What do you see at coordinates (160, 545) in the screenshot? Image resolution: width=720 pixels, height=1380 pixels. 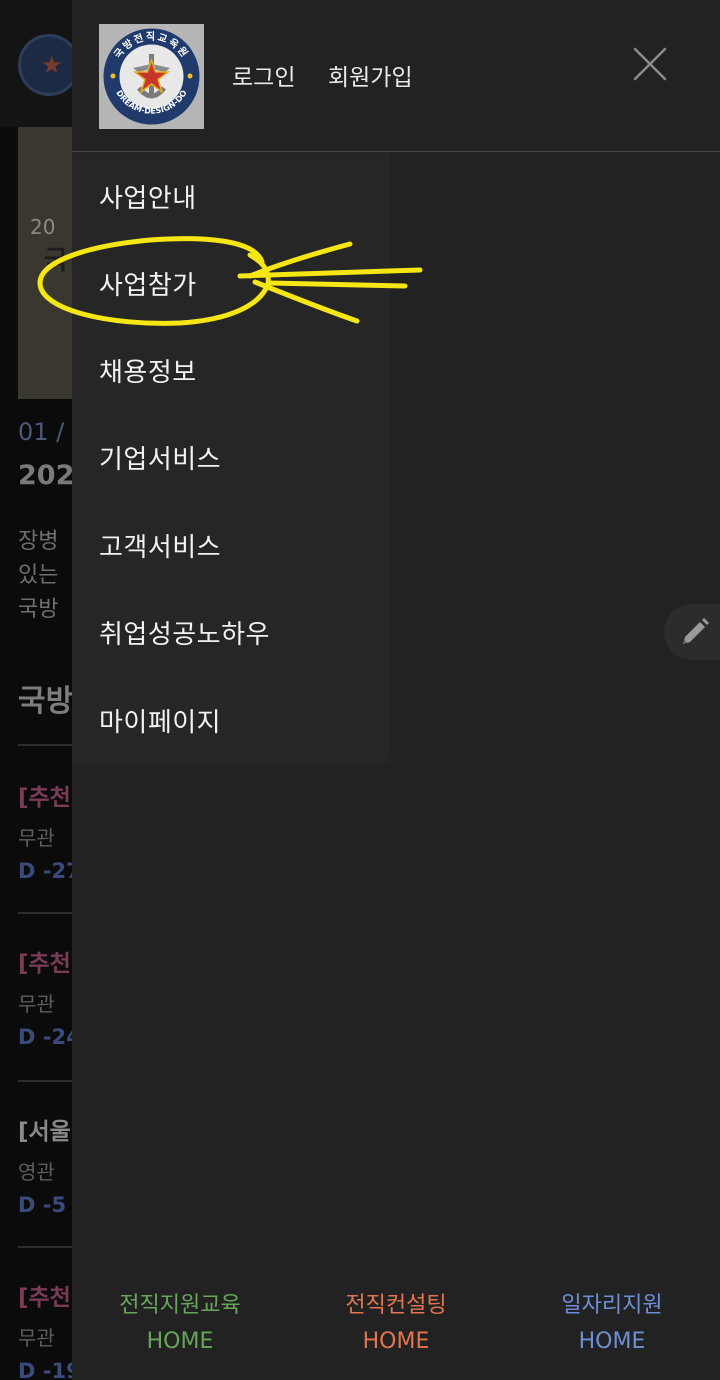 I see `menu-item-customer-service: 고객서비스` at bounding box center [160, 545].